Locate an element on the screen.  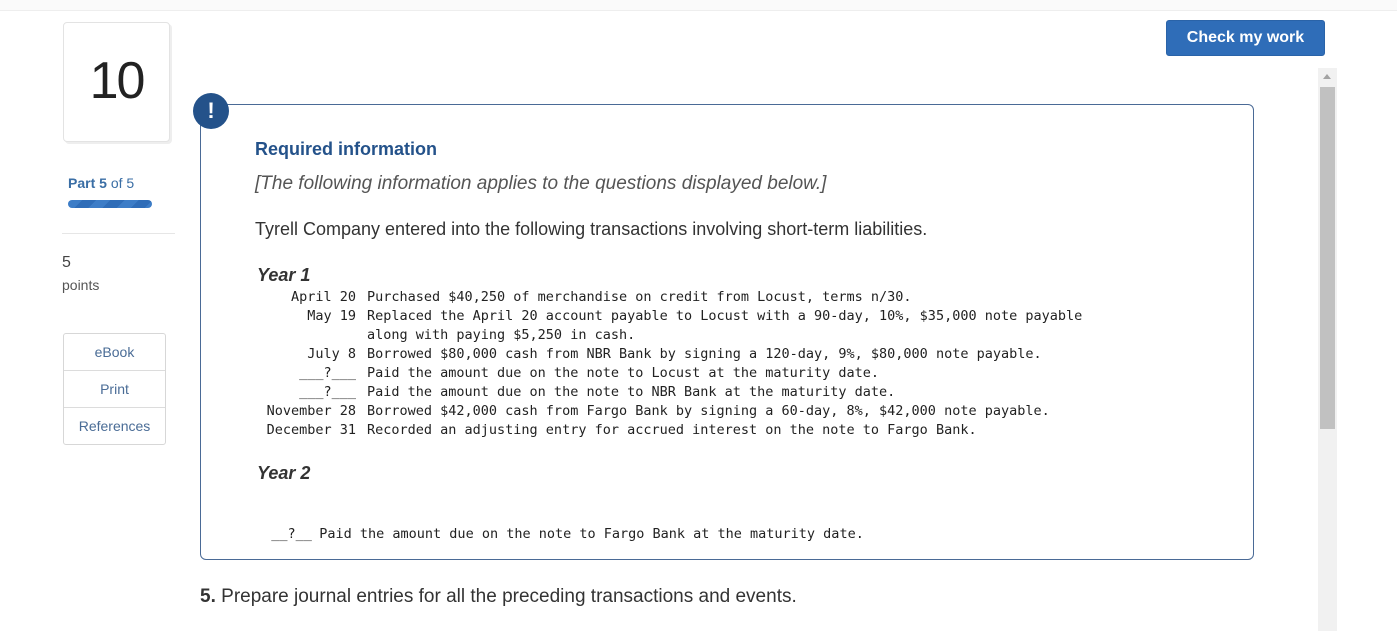
question-number: 10 is located at coordinates (117, 81).